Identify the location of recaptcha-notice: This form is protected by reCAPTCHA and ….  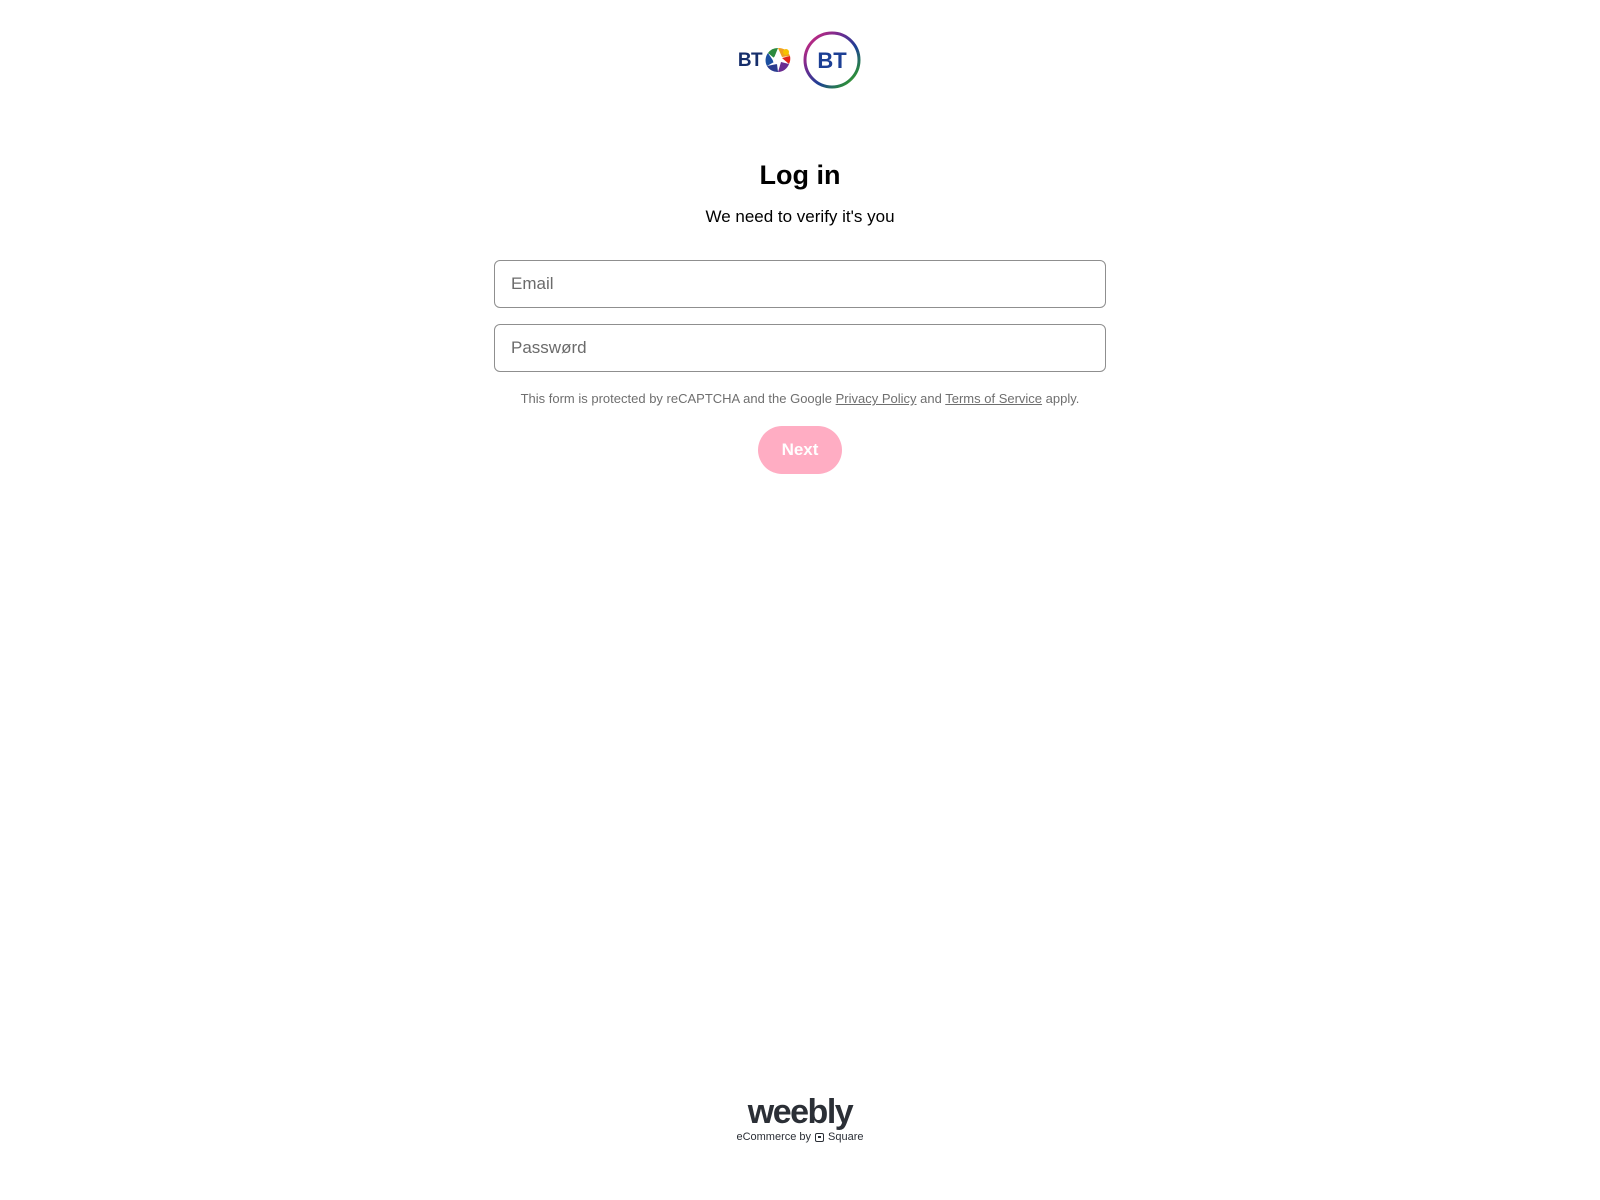
(800, 399).